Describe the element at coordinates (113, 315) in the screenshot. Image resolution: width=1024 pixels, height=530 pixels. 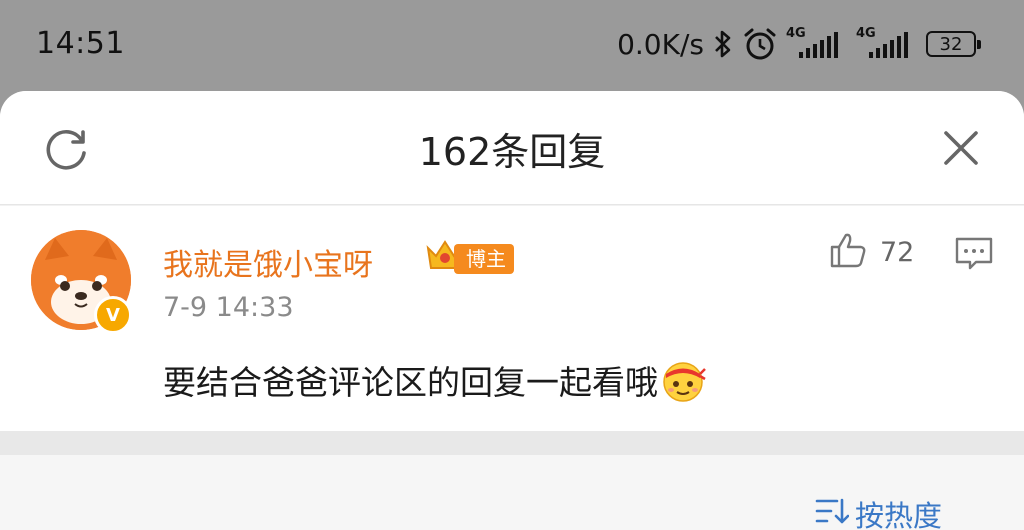
I see `verified-badge: V` at that location.